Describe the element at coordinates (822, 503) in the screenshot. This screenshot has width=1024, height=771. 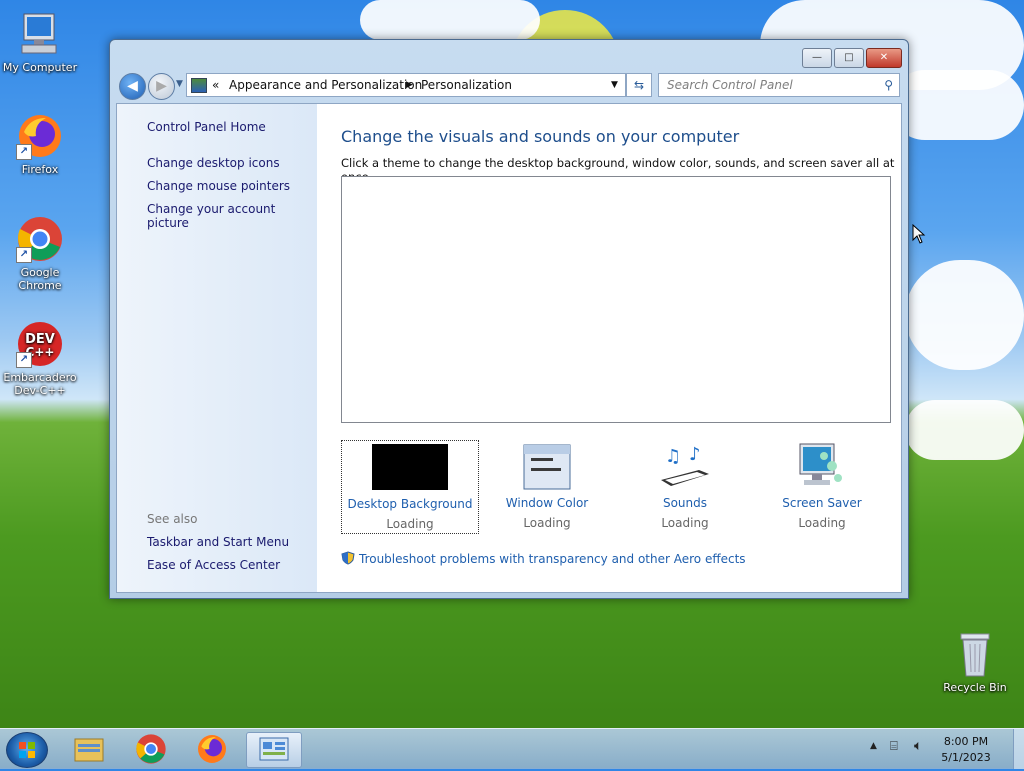
I see `tile-label: Screen Saver` at that location.